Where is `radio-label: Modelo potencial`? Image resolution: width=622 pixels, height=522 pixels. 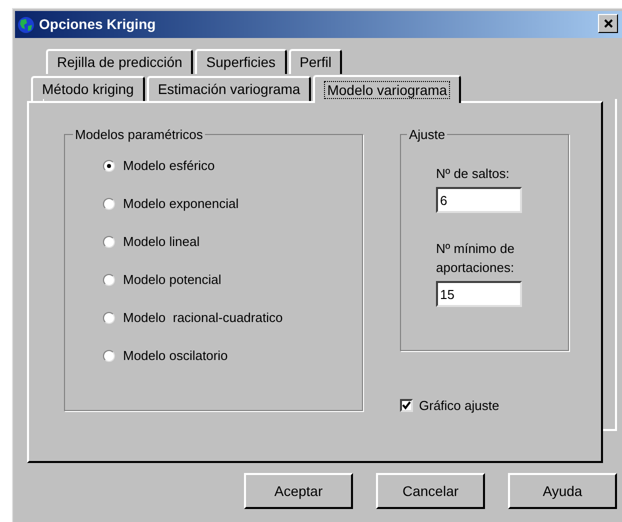
radio-label: Modelo potencial is located at coordinates (172, 280).